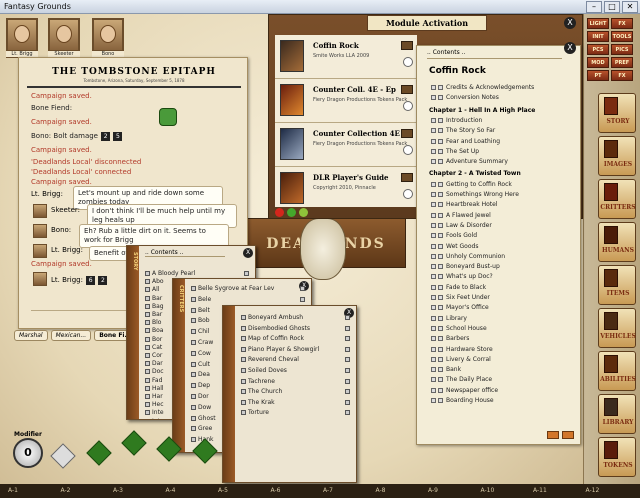 This screenshot has width=640, height=498. Describe the element at coordinates (64, 38) in the screenshot. I see `portrait-skeeter: Skeeter` at that location.